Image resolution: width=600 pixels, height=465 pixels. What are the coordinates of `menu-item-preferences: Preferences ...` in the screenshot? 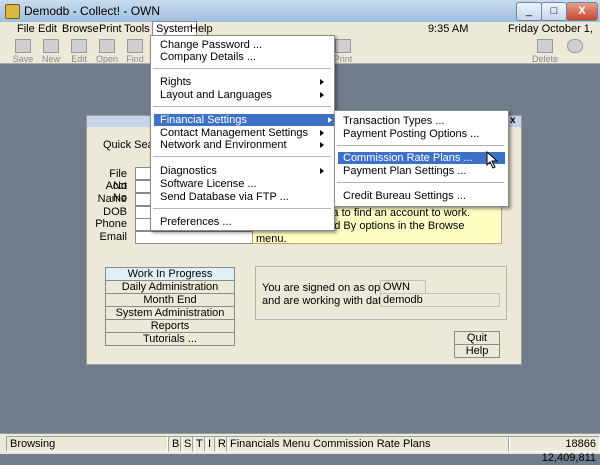 It's located at (243, 222).